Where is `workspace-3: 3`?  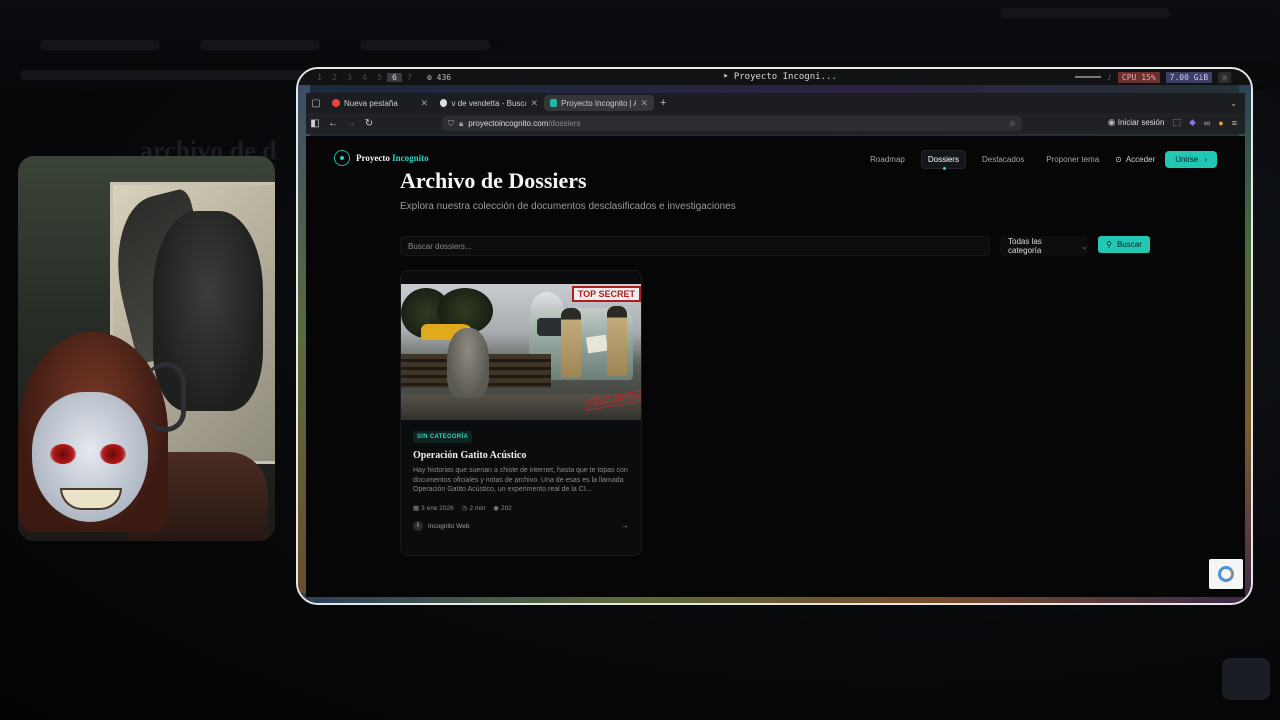
workspace-3: 3 is located at coordinates (349, 77).